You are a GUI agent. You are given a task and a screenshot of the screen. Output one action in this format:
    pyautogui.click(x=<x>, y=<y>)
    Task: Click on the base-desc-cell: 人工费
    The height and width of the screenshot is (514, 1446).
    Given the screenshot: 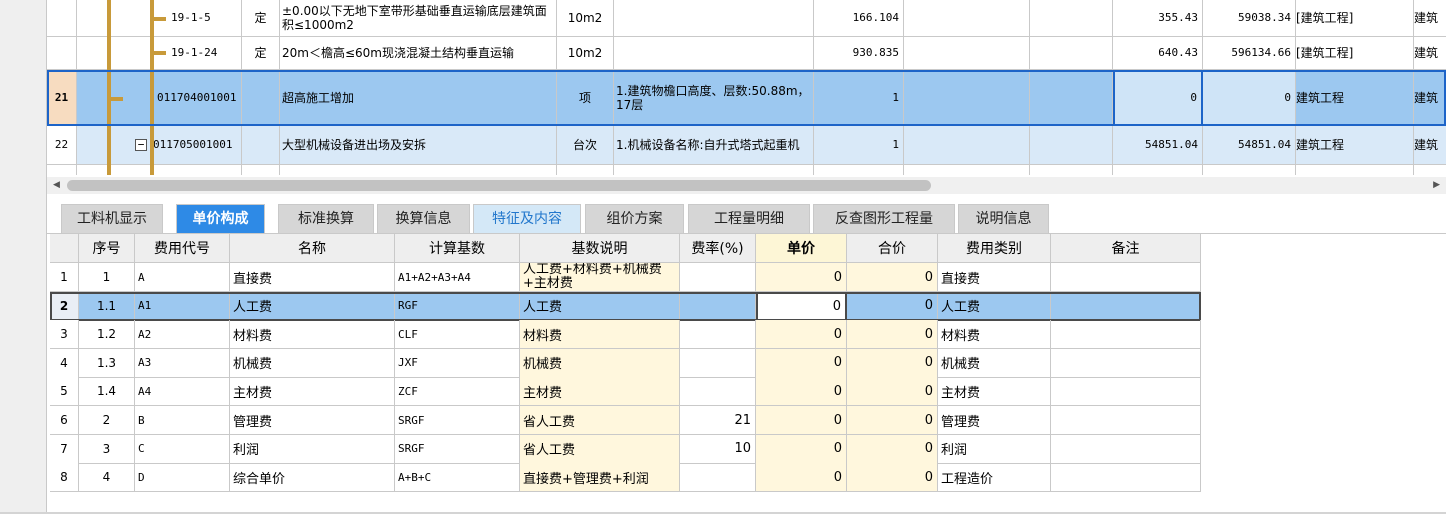 What is the action you would take?
    pyautogui.click(x=600, y=306)
    